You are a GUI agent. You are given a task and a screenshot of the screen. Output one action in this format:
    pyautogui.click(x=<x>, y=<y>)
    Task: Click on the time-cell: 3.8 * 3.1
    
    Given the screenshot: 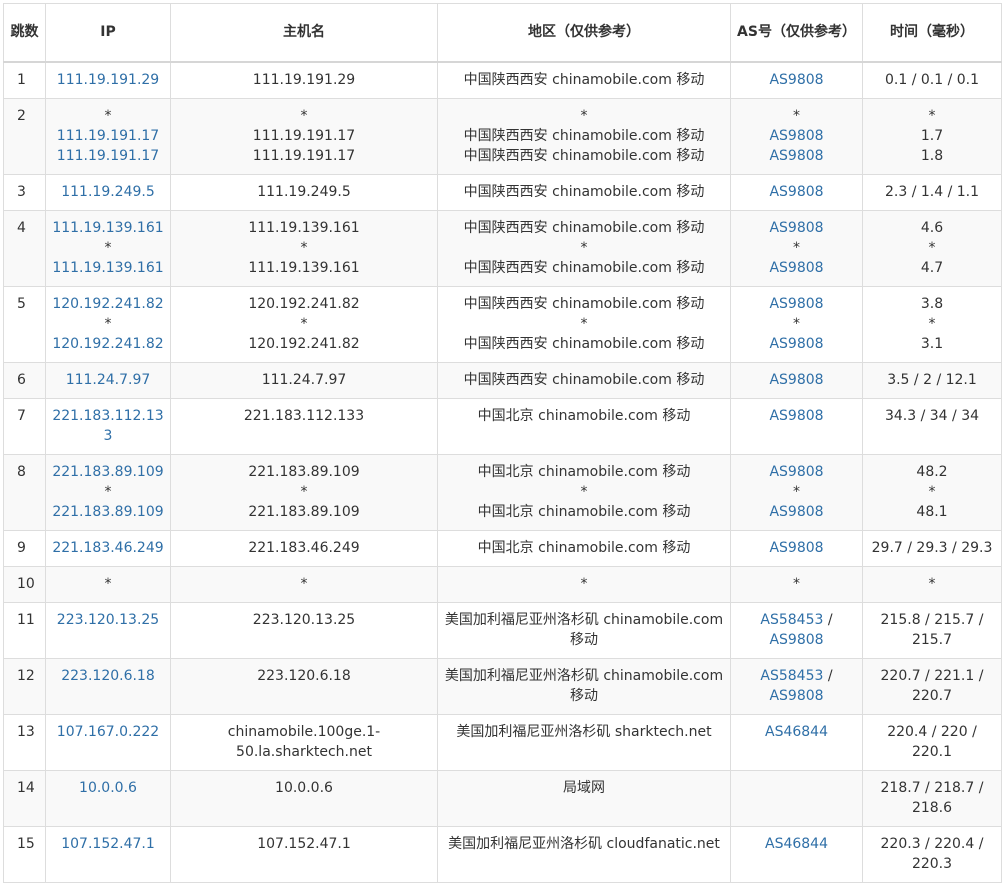 What is the action you would take?
    pyautogui.click(x=932, y=324)
    